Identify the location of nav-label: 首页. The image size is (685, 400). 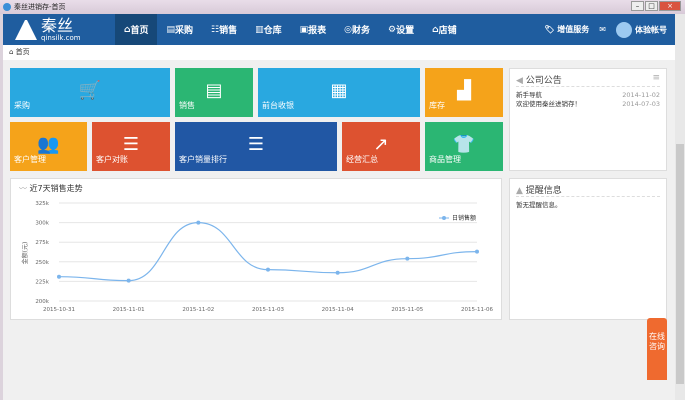
(139, 31).